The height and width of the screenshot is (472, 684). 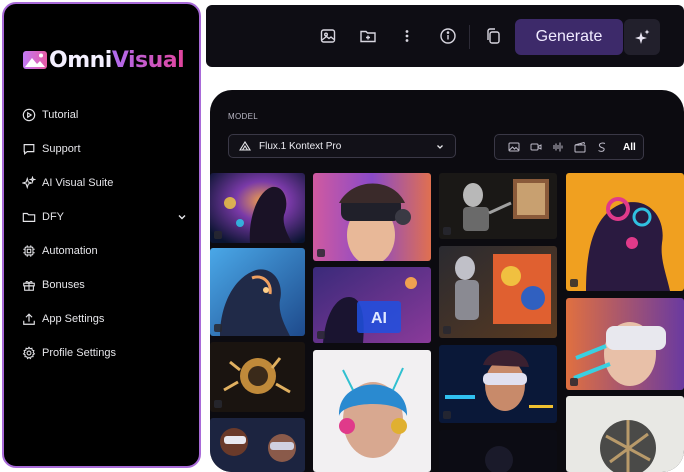 I want to click on model-select: Flux.1 Kontext Pro, so click(x=342, y=146).